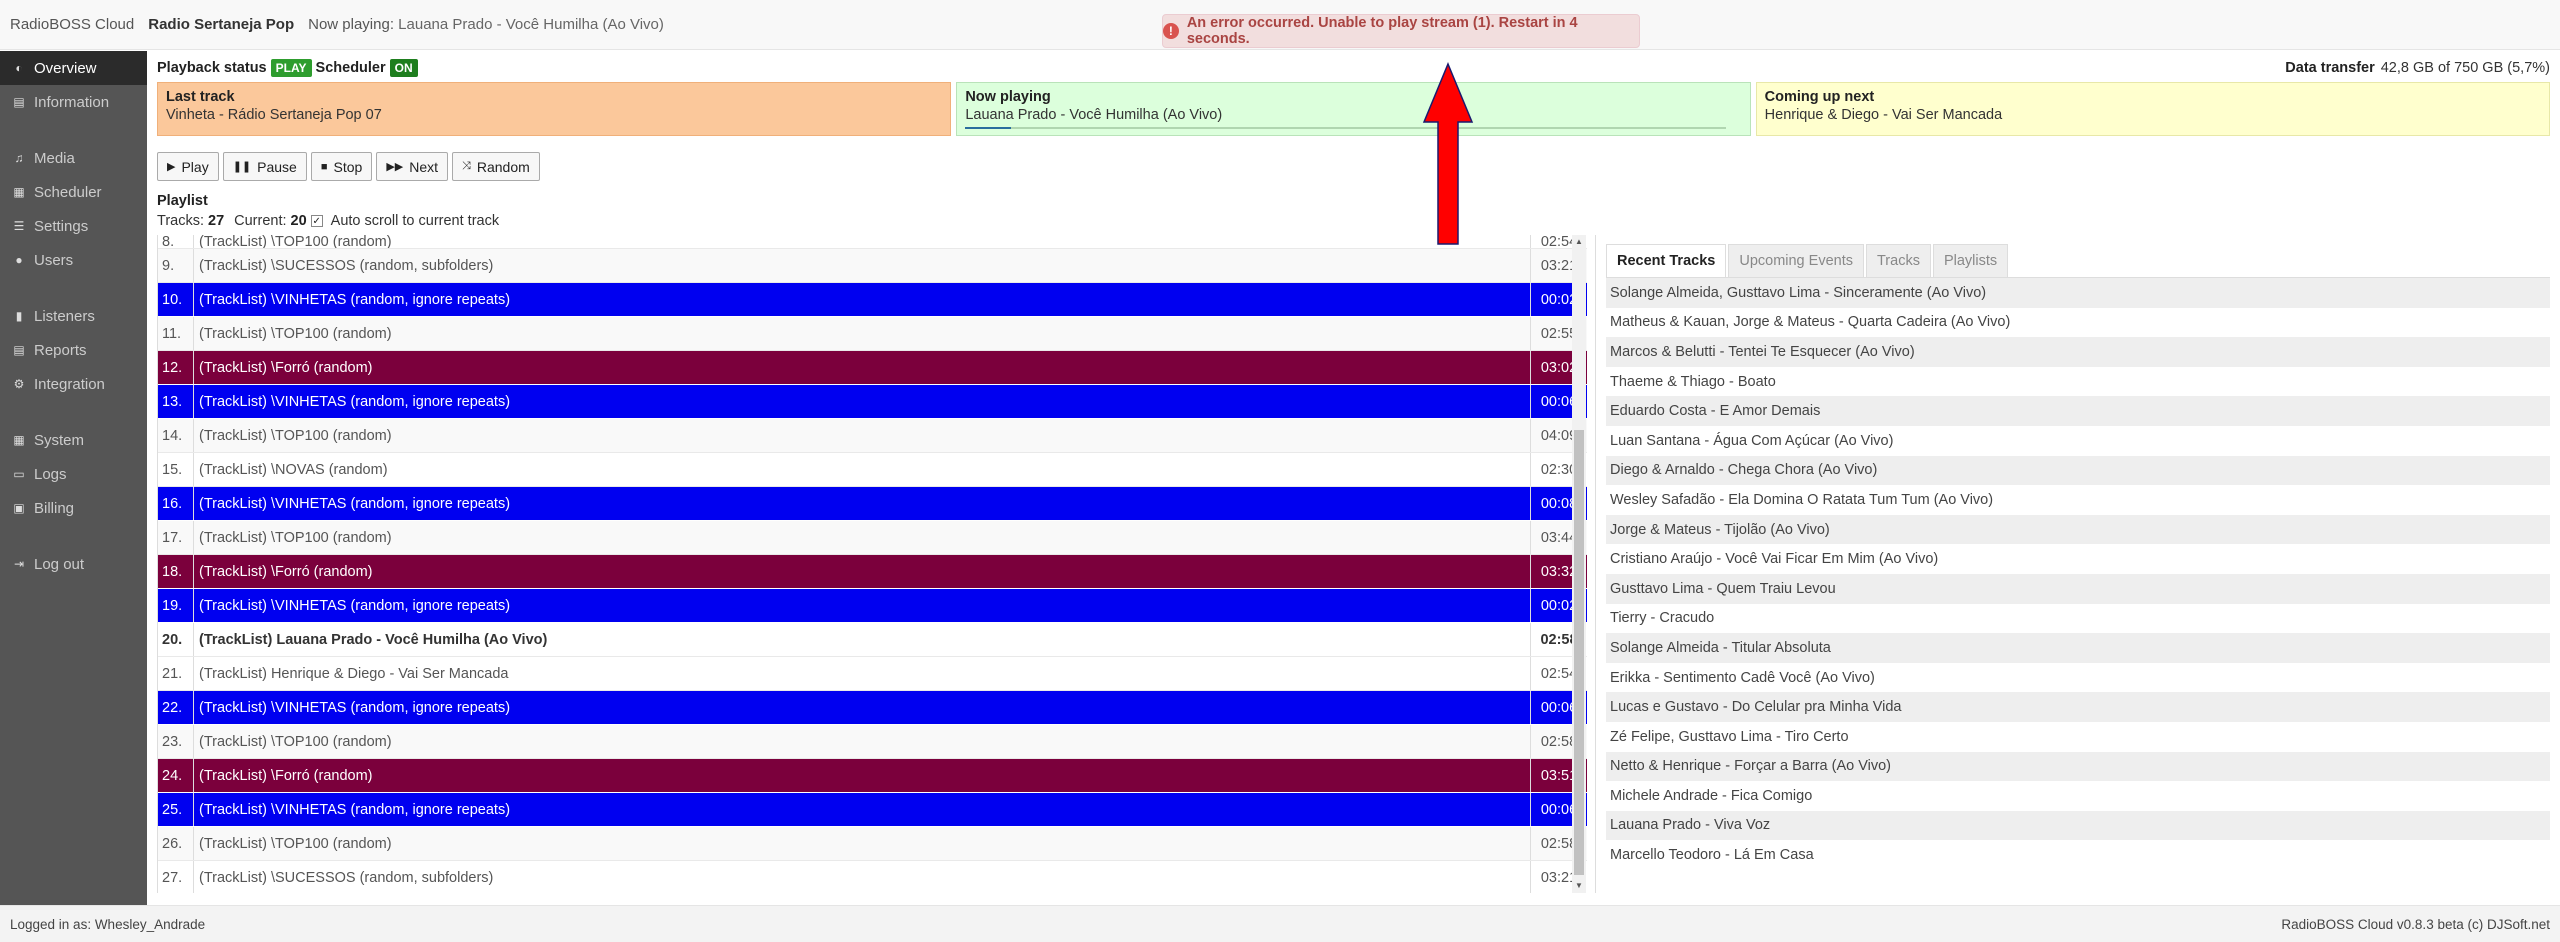 This screenshot has width=2560, height=942. Describe the element at coordinates (212, 68) in the screenshot. I see `playback-status-label: Playback status` at that location.